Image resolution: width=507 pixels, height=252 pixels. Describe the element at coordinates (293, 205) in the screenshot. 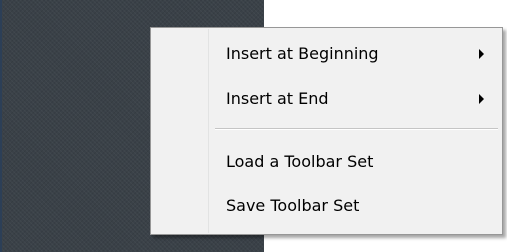

I see `menu-item-label: Save Toolbar Set` at that location.